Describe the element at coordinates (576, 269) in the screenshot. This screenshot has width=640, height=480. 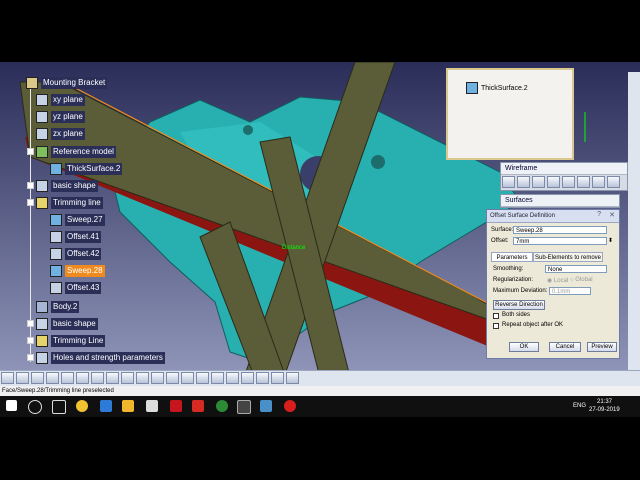
I see `smoothing-select: None` at that location.